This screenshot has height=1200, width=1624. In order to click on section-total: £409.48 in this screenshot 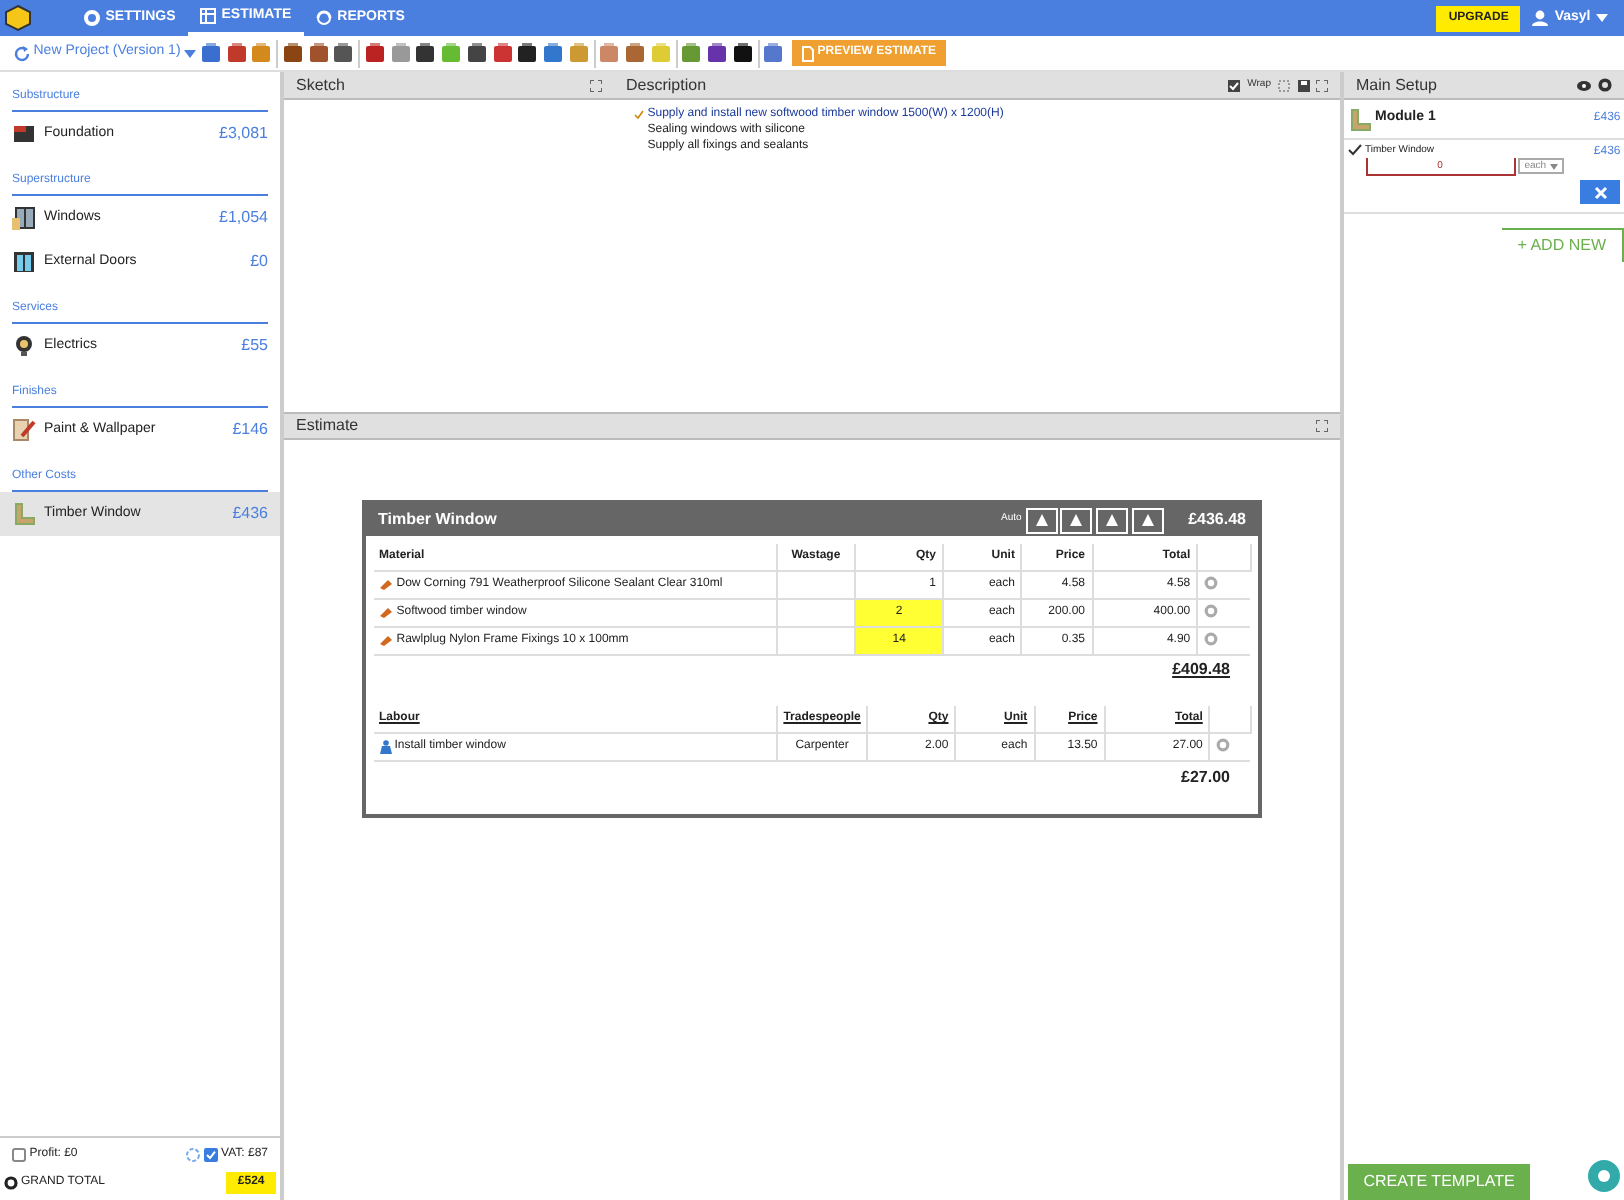, I will do `click(1201, 670)`.